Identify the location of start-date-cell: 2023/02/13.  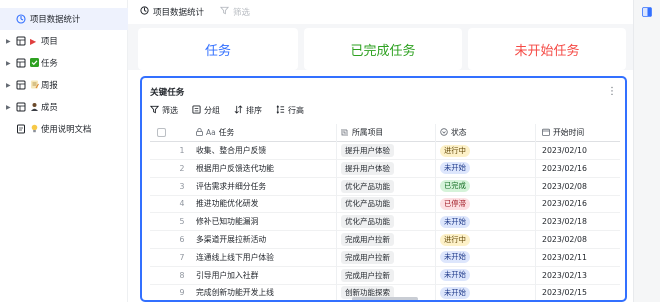
(578, 275).